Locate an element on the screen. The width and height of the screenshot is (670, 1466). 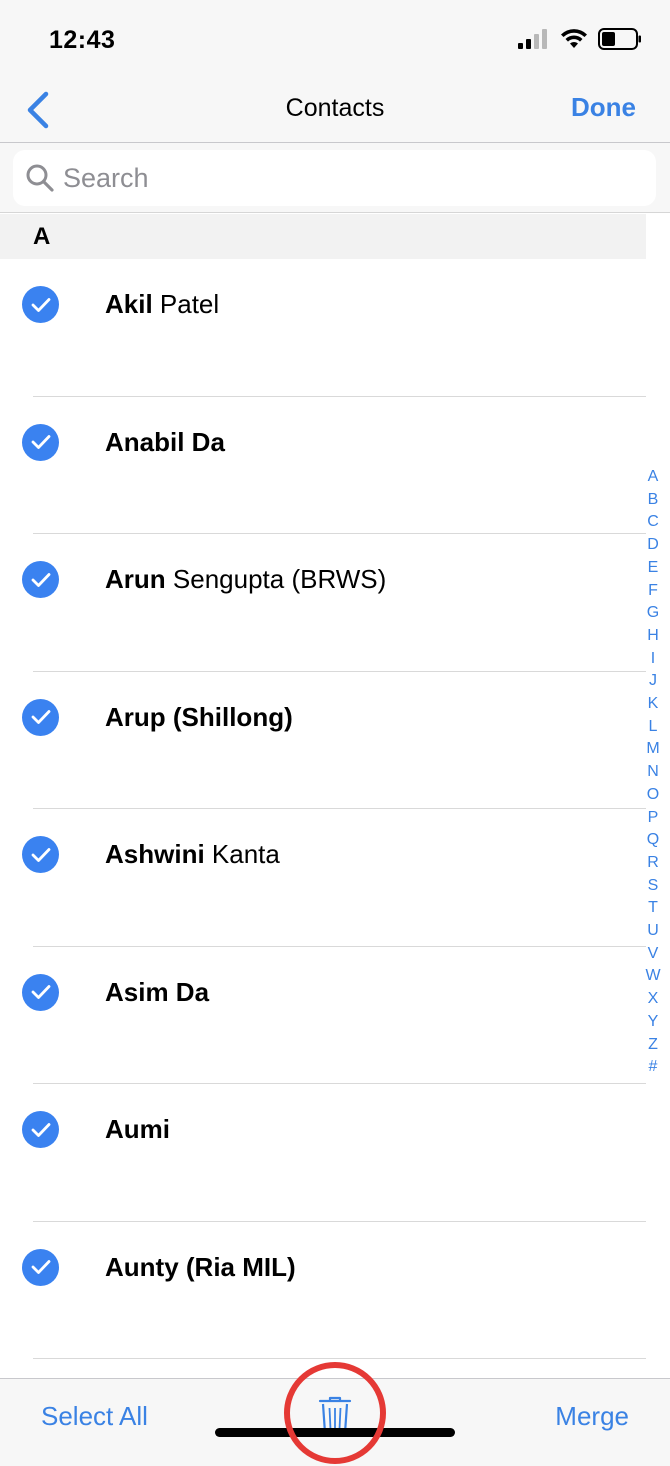
contact-row: Aumi is located at coordinates (323, 1153).